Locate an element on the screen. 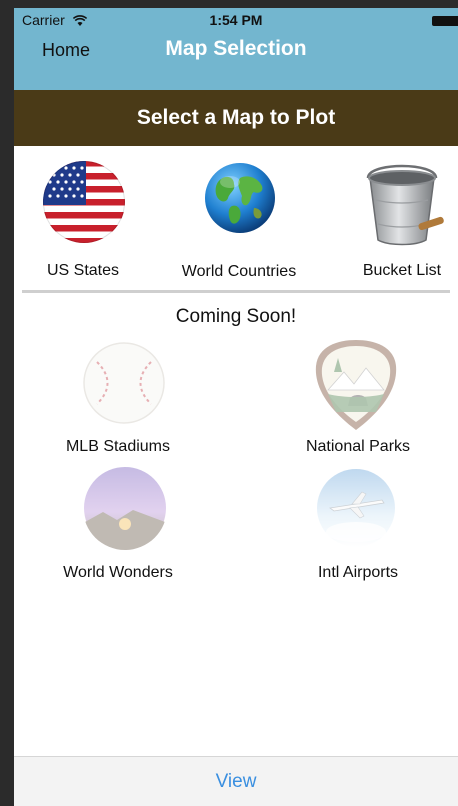 The height and width of the screenshot is (806, 458). airplane-icon is located at coordinates (356, 508).